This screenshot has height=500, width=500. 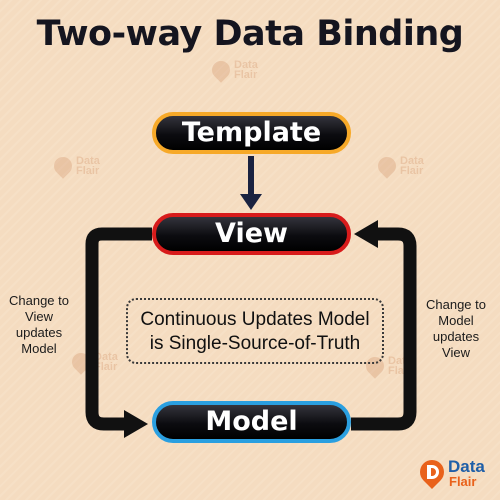 I want to click on note-line: is Single-Source-of-Truth, so click(x=255, y=343).